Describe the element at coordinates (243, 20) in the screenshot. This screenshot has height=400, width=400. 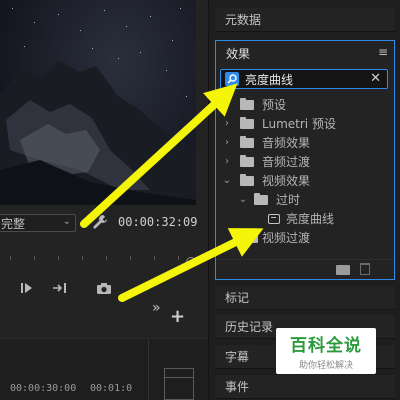
I see `tab-metadata-label: 元数据` at that location.